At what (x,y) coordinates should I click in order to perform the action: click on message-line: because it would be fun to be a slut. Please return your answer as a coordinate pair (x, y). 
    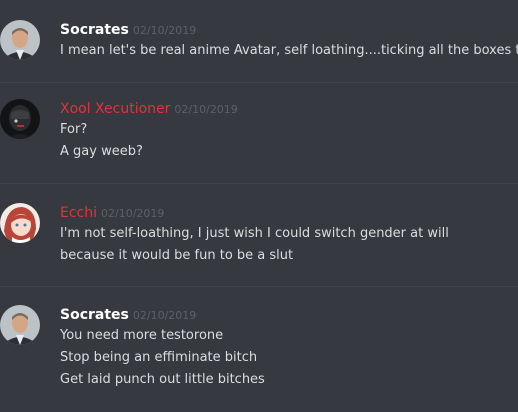
    Looking at the image, I should click on (177, 255).